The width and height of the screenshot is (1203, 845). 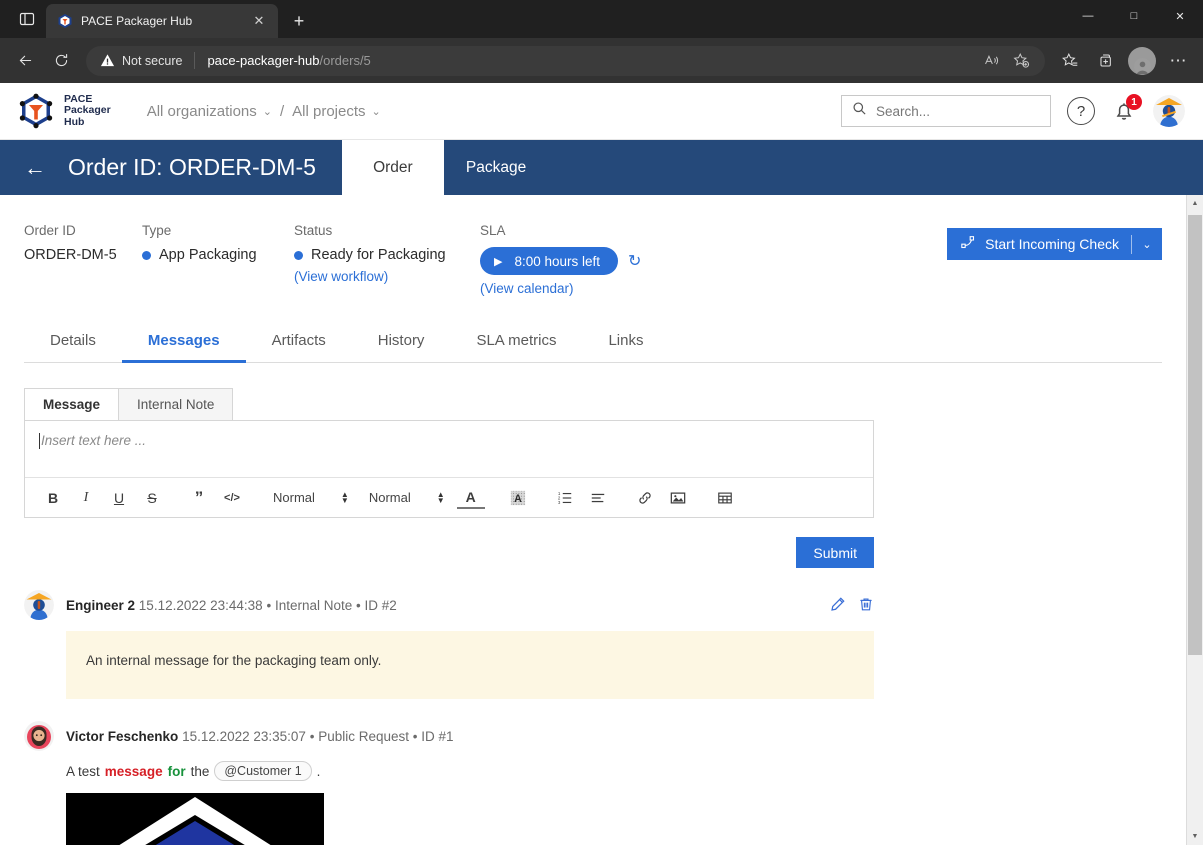 What do you see at coordinates (86, 498) in the screenshot?
I see `italic-button: I` at bounding box center [86, 498].